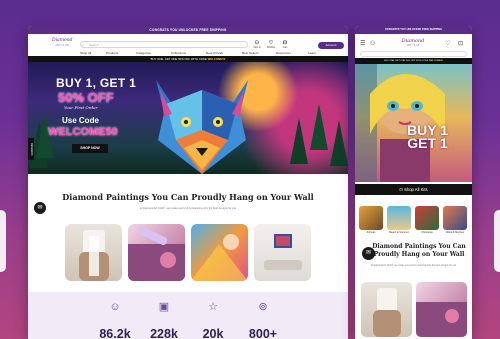 Image resolution: width=500 pixels, height=339 pixels. I want to click on search-icon: ⌕, so click(83, 45).